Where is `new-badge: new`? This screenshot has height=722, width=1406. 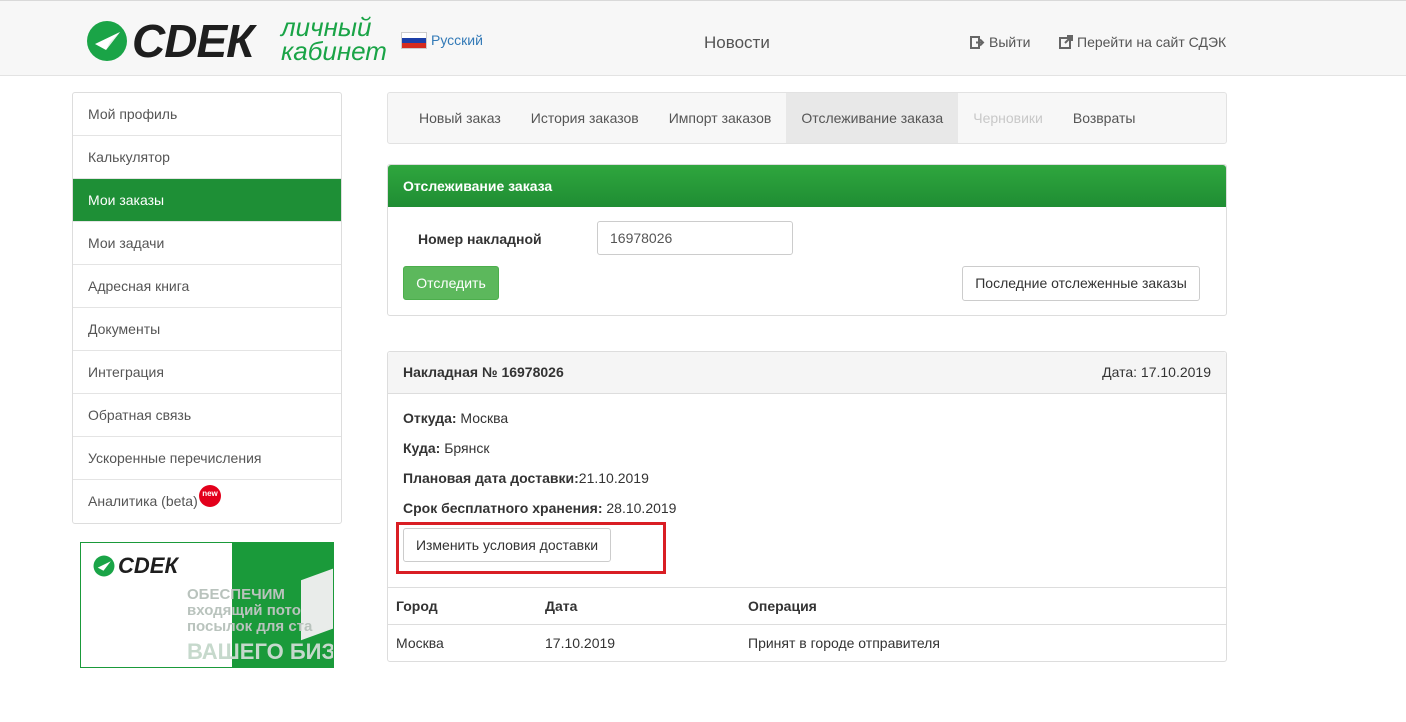
new-badge: new is located at coordinates (210, 496).